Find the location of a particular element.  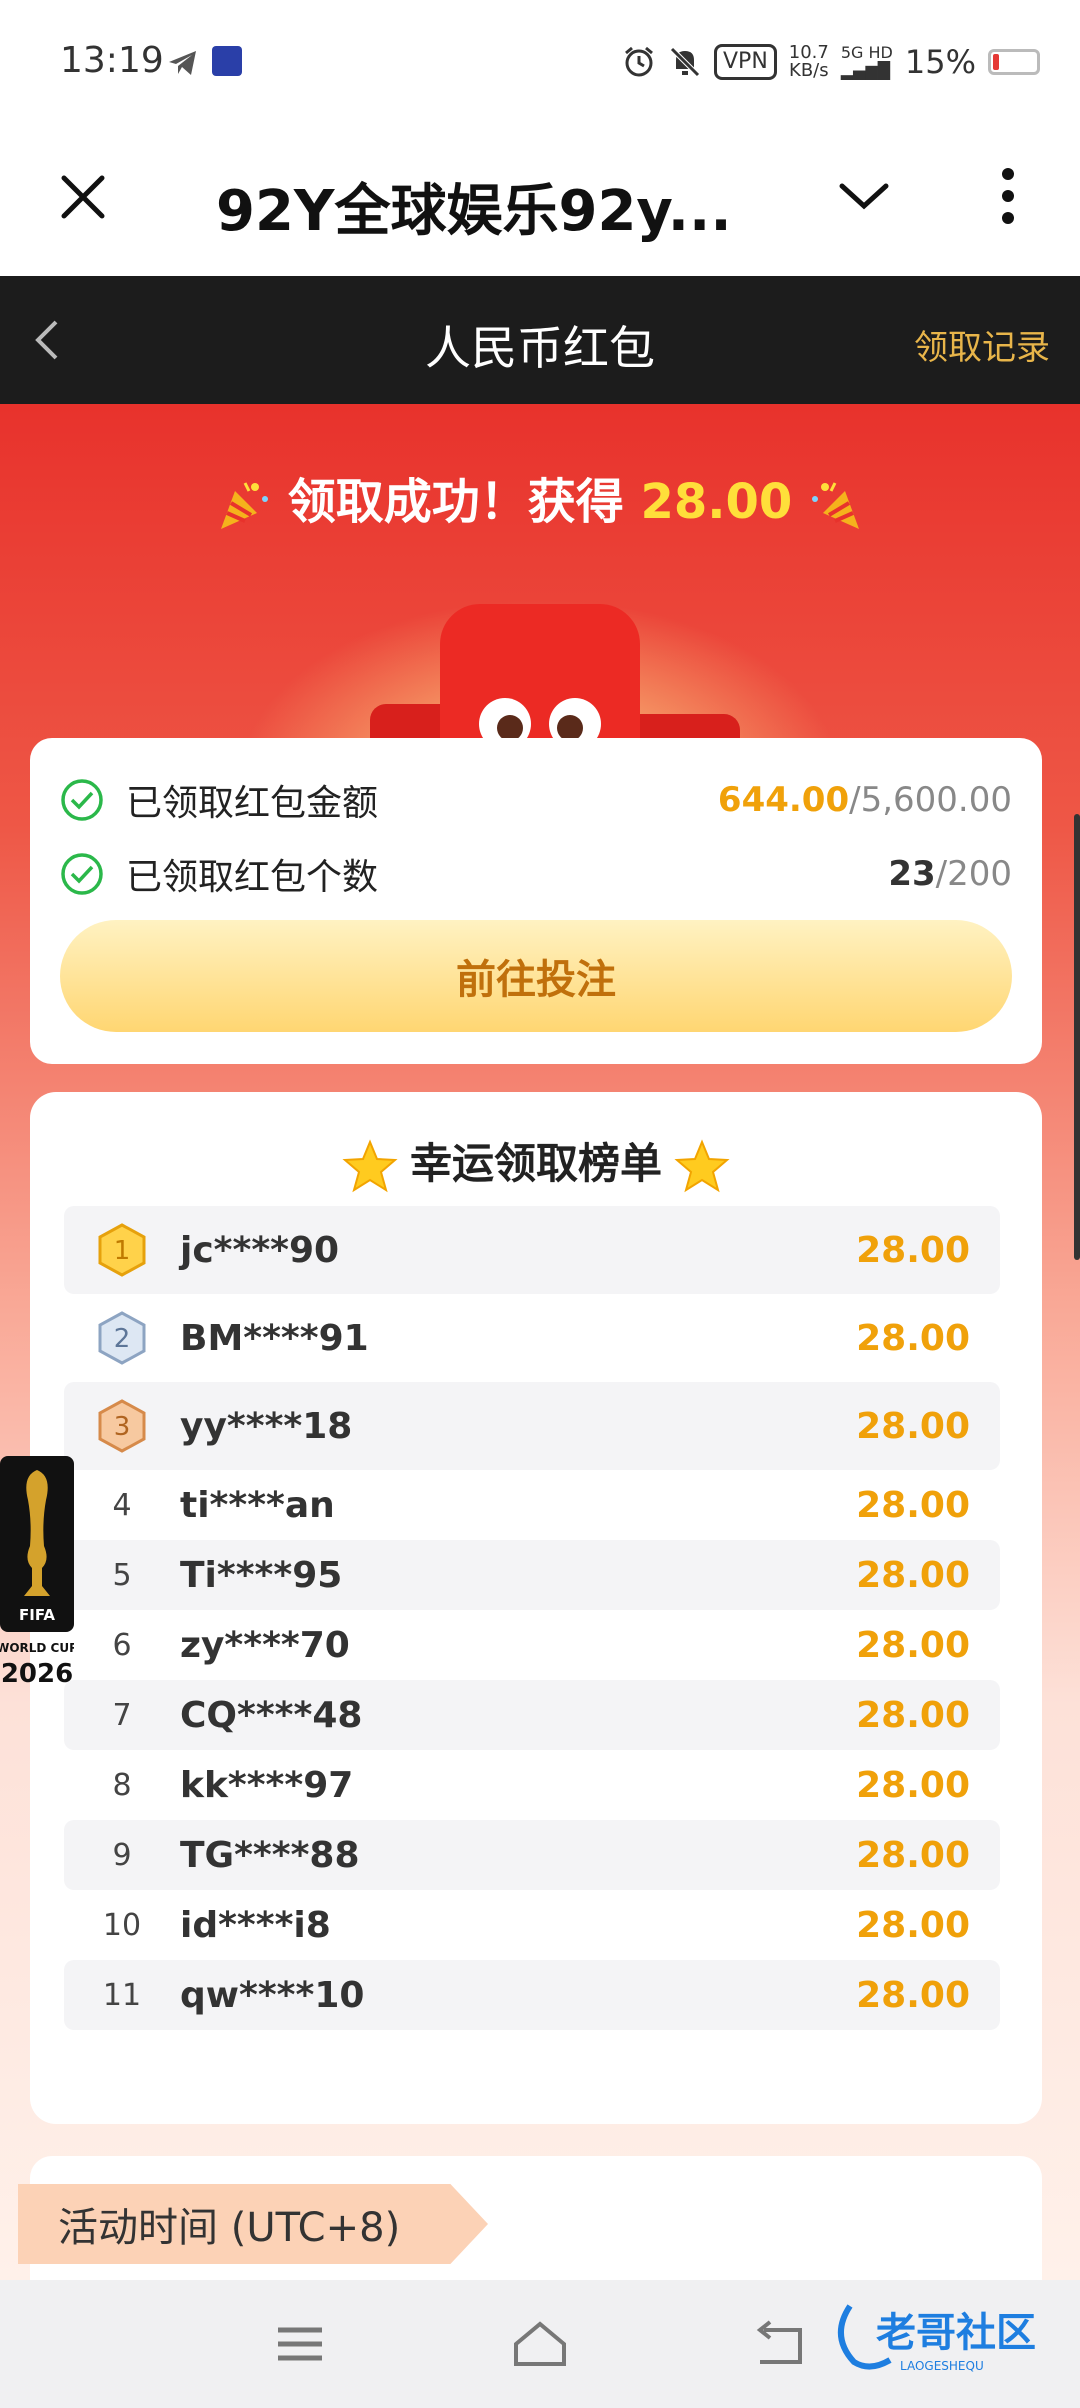

user-name: zy****70 is located at coordinates (265, 1645).